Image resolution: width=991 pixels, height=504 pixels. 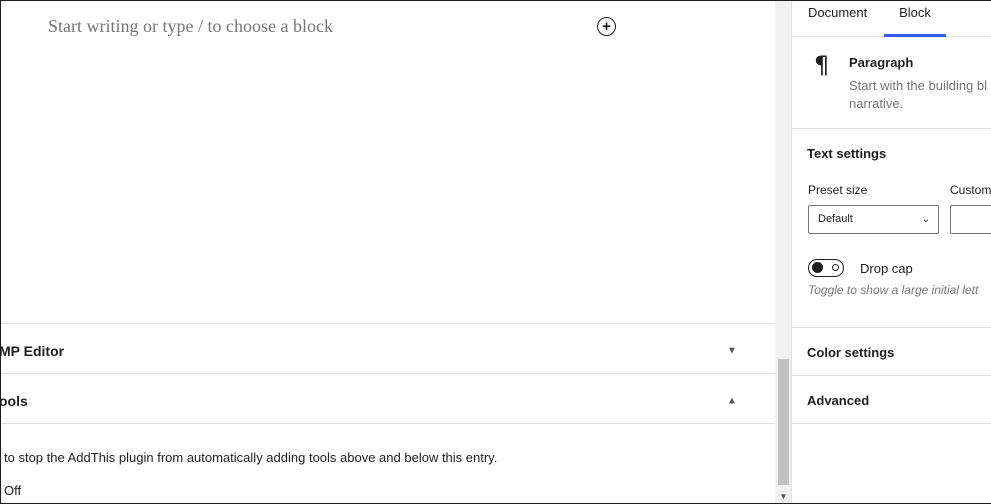 I want to click on color-settings-panel: Color settings, so click(x=891, y=352).